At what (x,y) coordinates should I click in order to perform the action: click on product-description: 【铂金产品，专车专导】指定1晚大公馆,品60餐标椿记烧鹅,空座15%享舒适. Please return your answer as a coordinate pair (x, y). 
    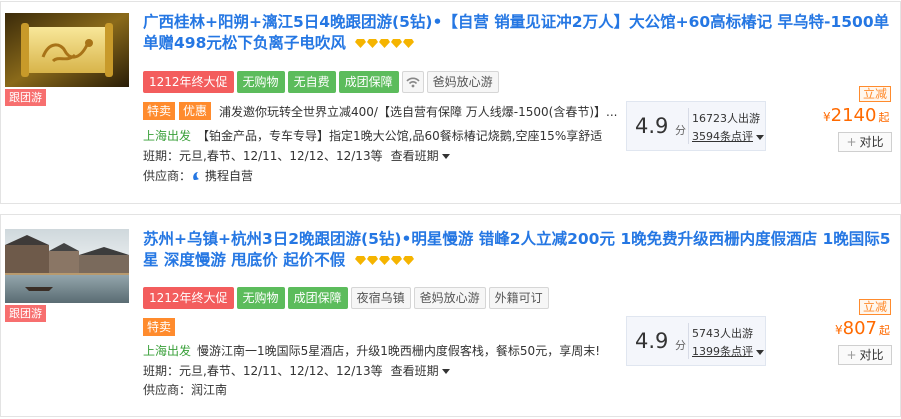
    Looking at the image, I should click on (400, 136).